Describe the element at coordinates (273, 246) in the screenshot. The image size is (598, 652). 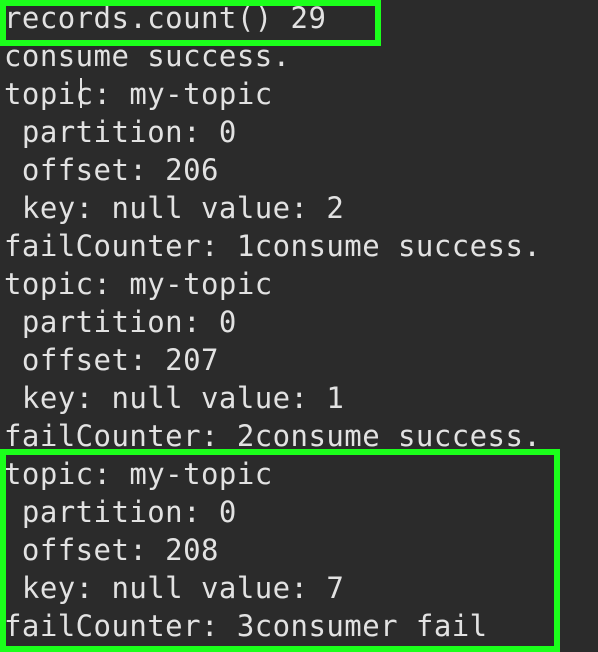
I see `terminal-line: failCounter: 1consume success.` at that location.